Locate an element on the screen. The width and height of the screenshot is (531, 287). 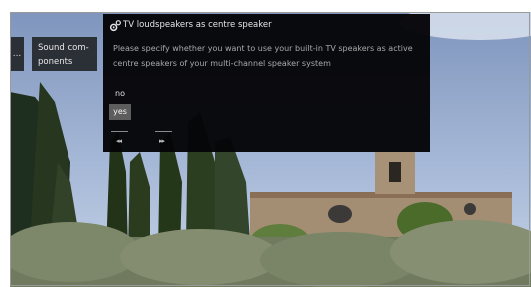
sound-components-menu-item: Sound com- ponents is located at coordinates (64, 54).